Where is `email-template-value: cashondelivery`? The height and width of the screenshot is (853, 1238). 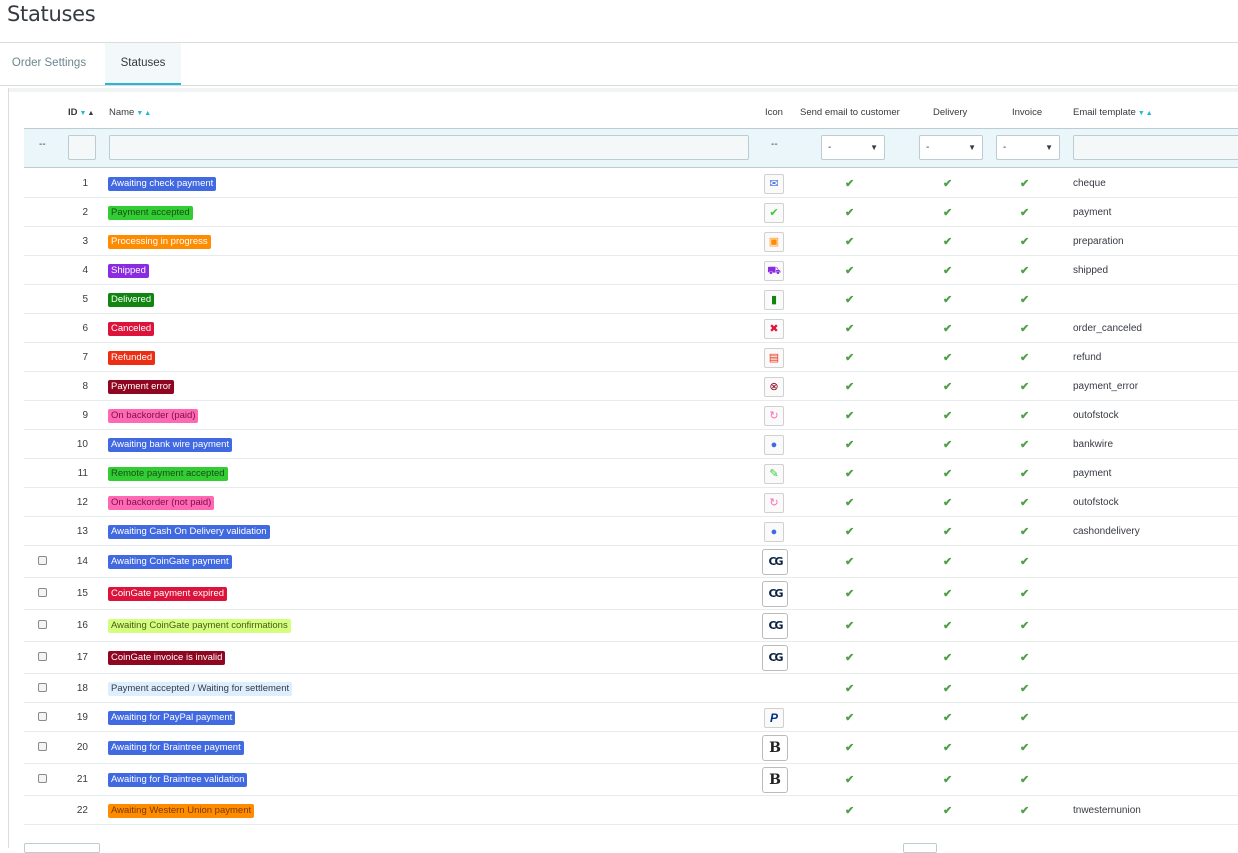
email-template-value: cashondelivery is located at coordinates (1106, 531).